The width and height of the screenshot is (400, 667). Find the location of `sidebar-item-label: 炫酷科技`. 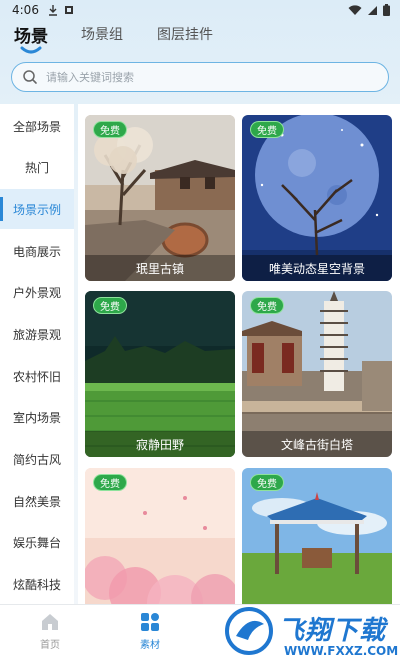

sidebar-item-label: 炫酷科技 is located at coordinates (36, 584).